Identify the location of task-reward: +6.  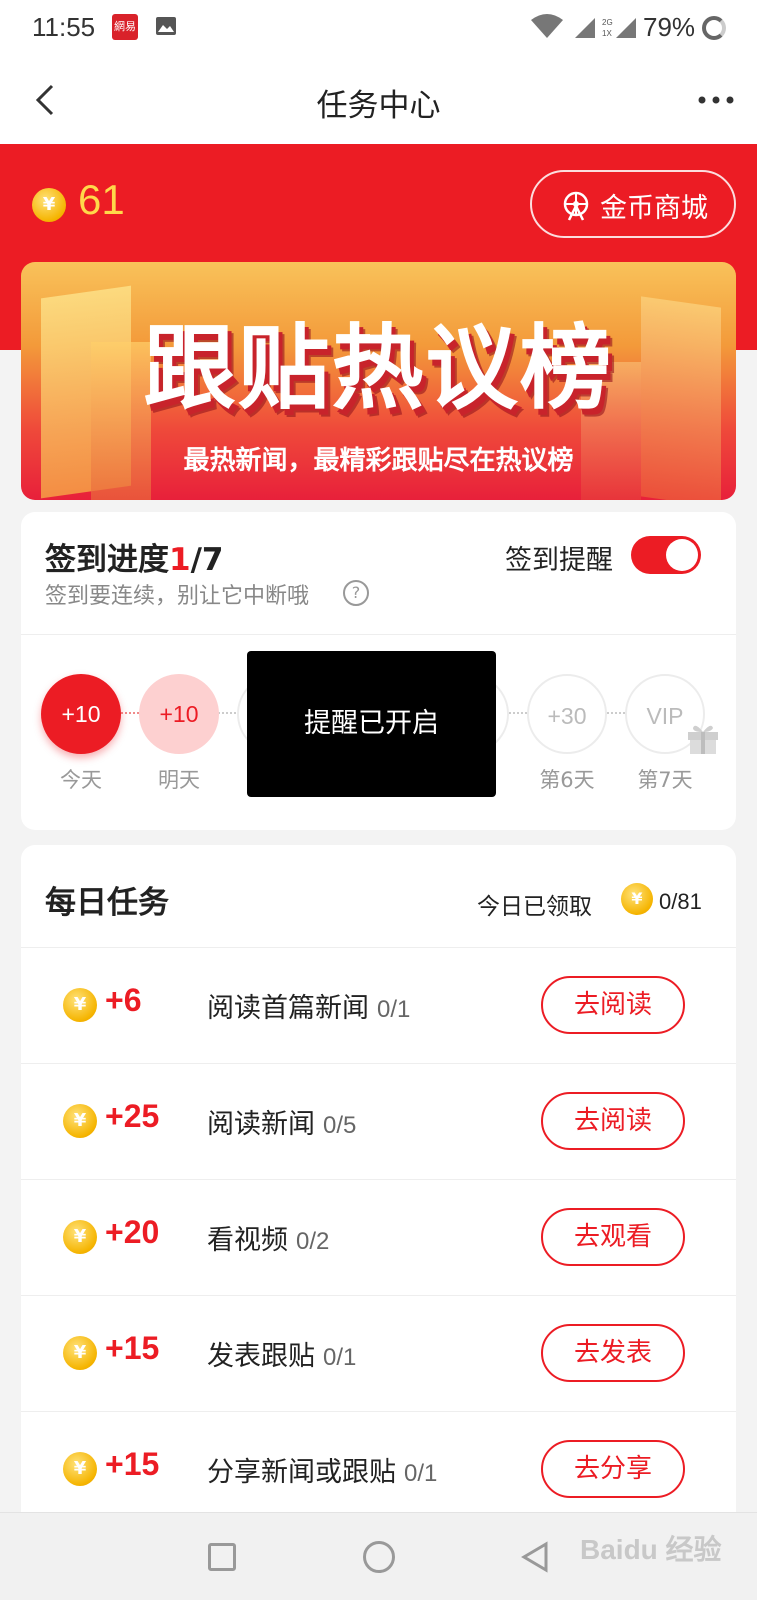
(123, 1000).